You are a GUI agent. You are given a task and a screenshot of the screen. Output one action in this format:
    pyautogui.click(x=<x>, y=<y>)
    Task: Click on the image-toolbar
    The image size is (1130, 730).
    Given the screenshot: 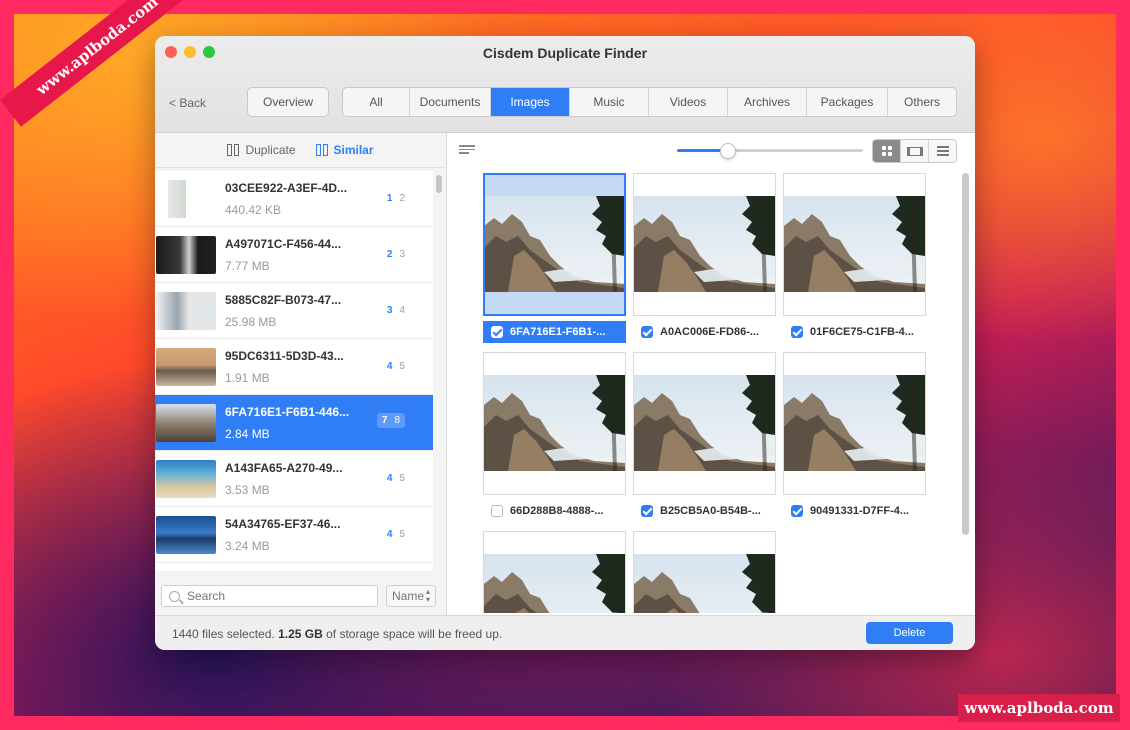 What is the action you would take?
    pyautogui.click(x=711, y=150)
    